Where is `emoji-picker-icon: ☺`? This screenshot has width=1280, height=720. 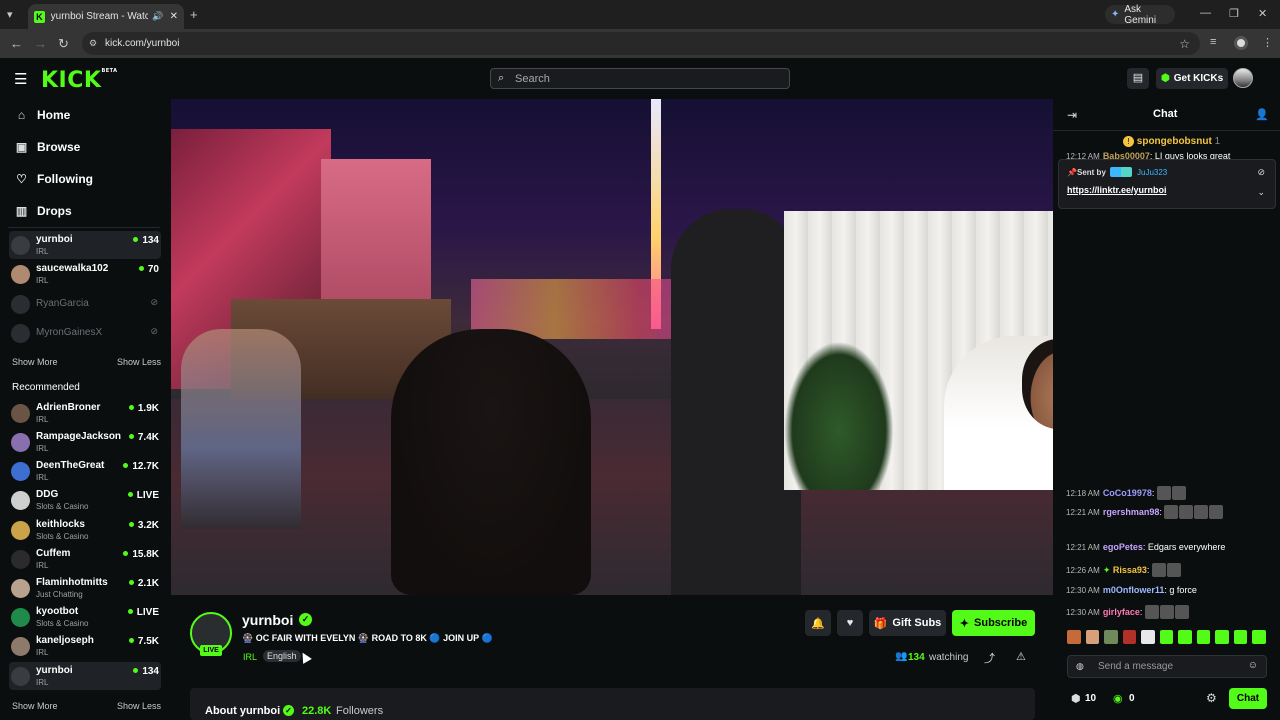 emoji-picker-icon: ☺ is located at coordinates (1253, 665).